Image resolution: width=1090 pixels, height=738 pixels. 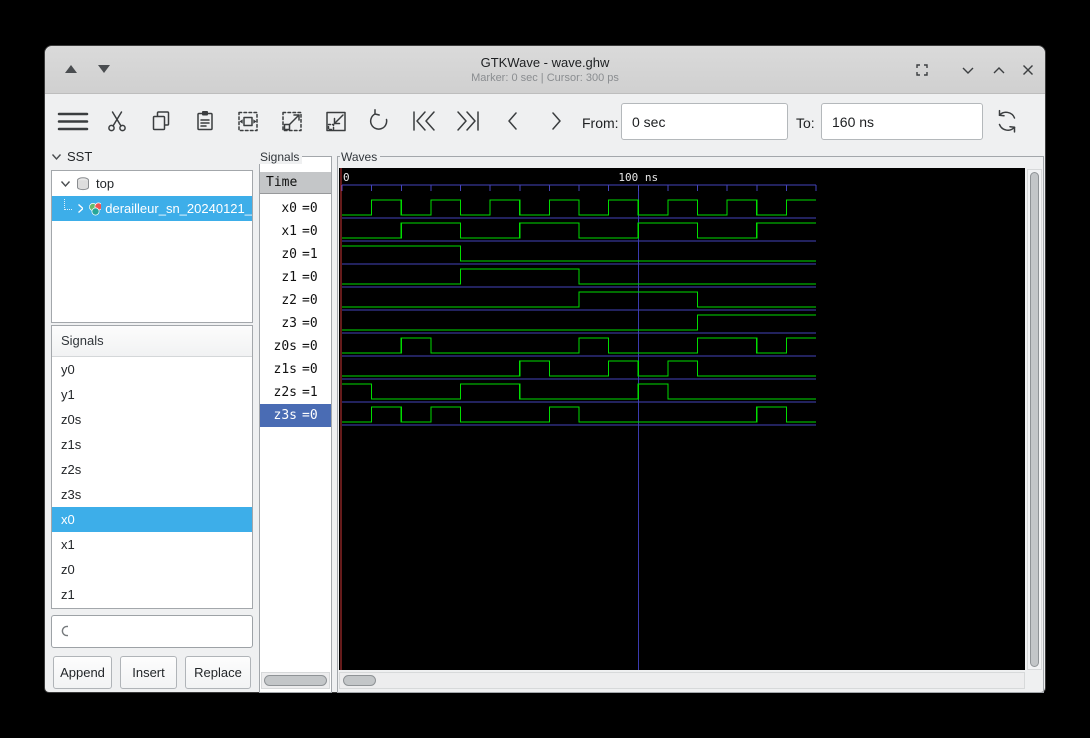 I want to click on list-item-selected: x0, so click(x=152, y=519).